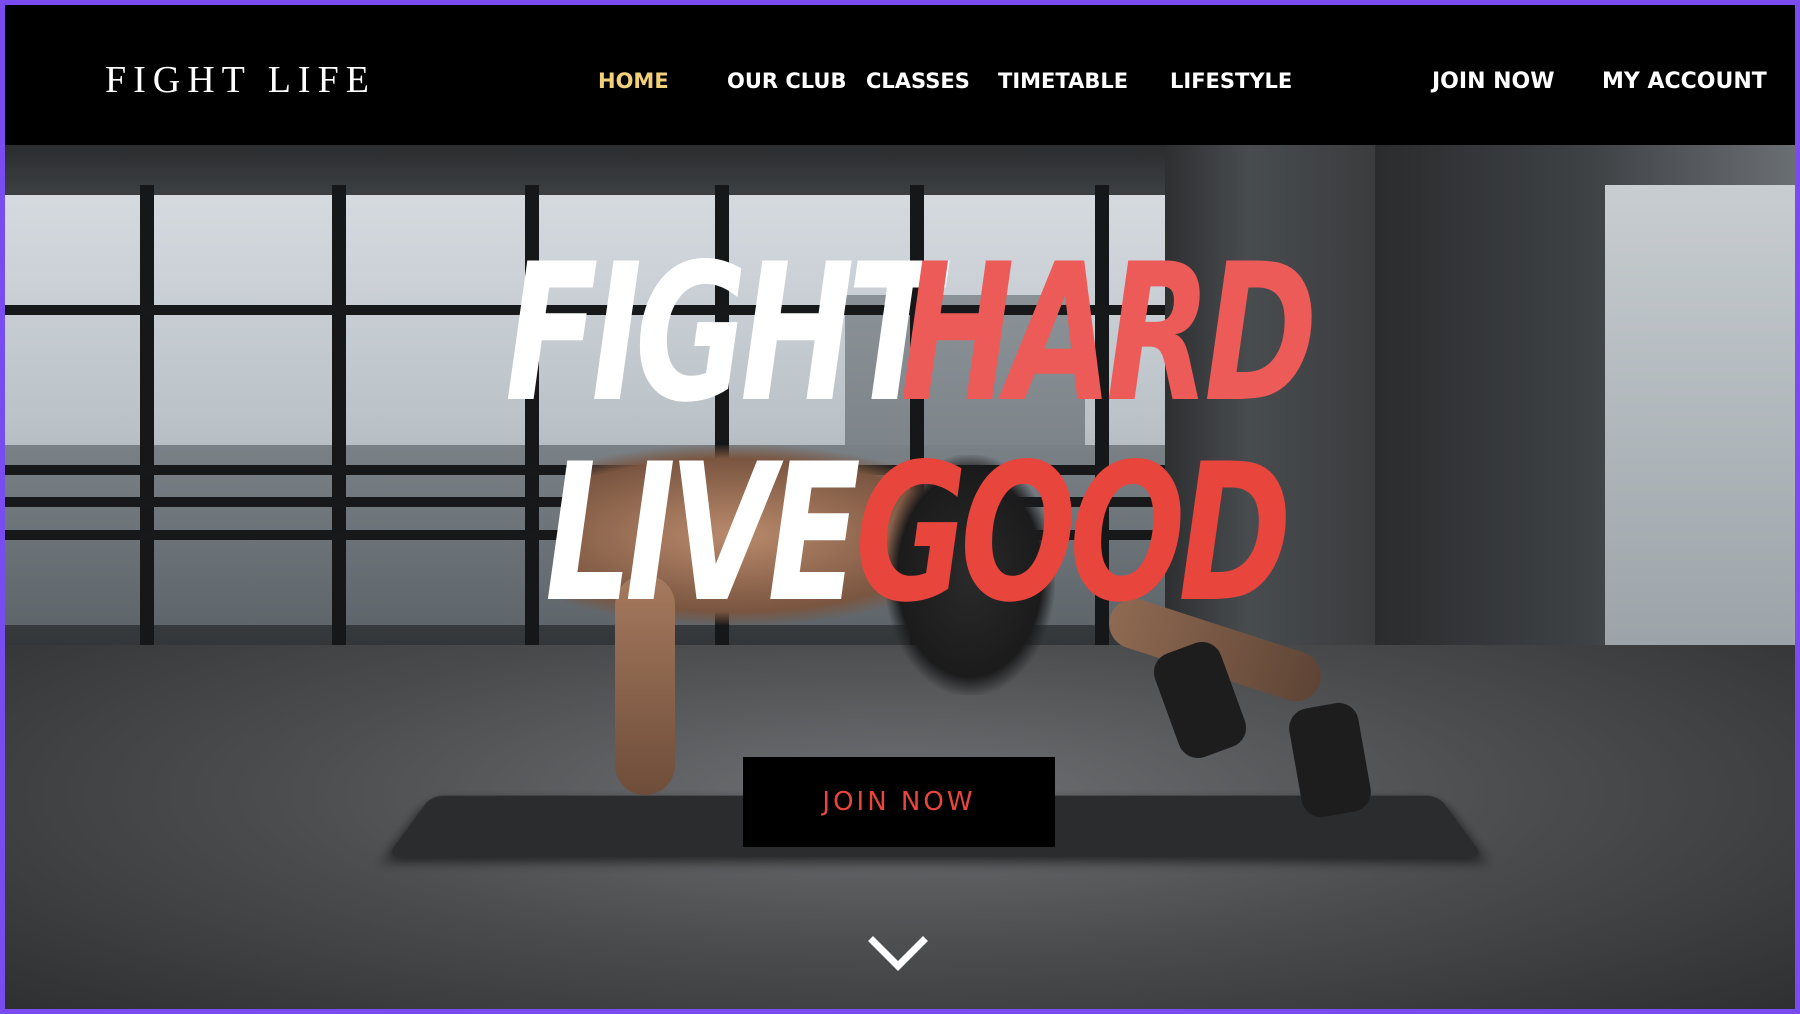 The image size is (1800, 1014). I want to click on headline-word-good: GOOD, so click(1073, 533).